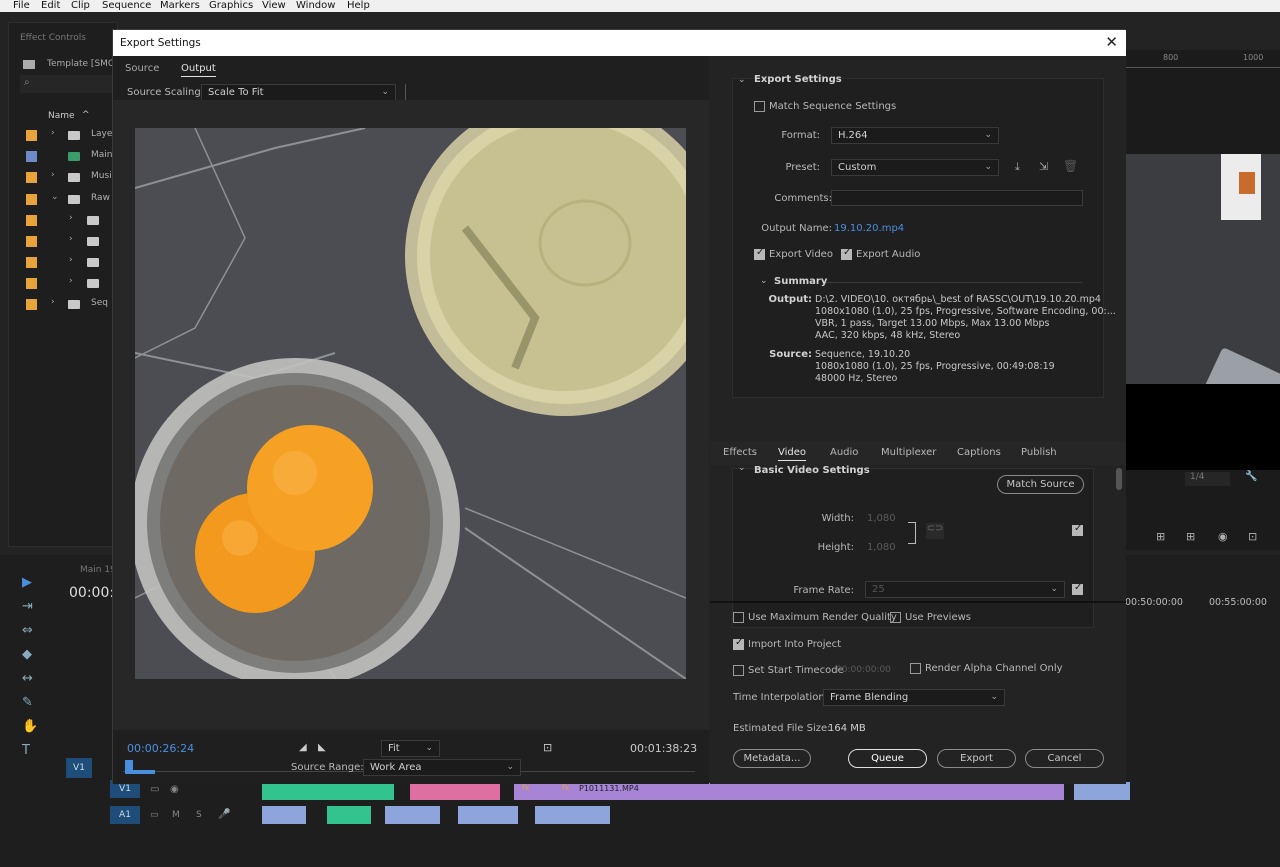 This screenshot has height=867, width=1280. What do you see at coordinates (224, 814) in the screenshot?
I see `microphone-icon: 🎤` at bounding box center [224, 814].